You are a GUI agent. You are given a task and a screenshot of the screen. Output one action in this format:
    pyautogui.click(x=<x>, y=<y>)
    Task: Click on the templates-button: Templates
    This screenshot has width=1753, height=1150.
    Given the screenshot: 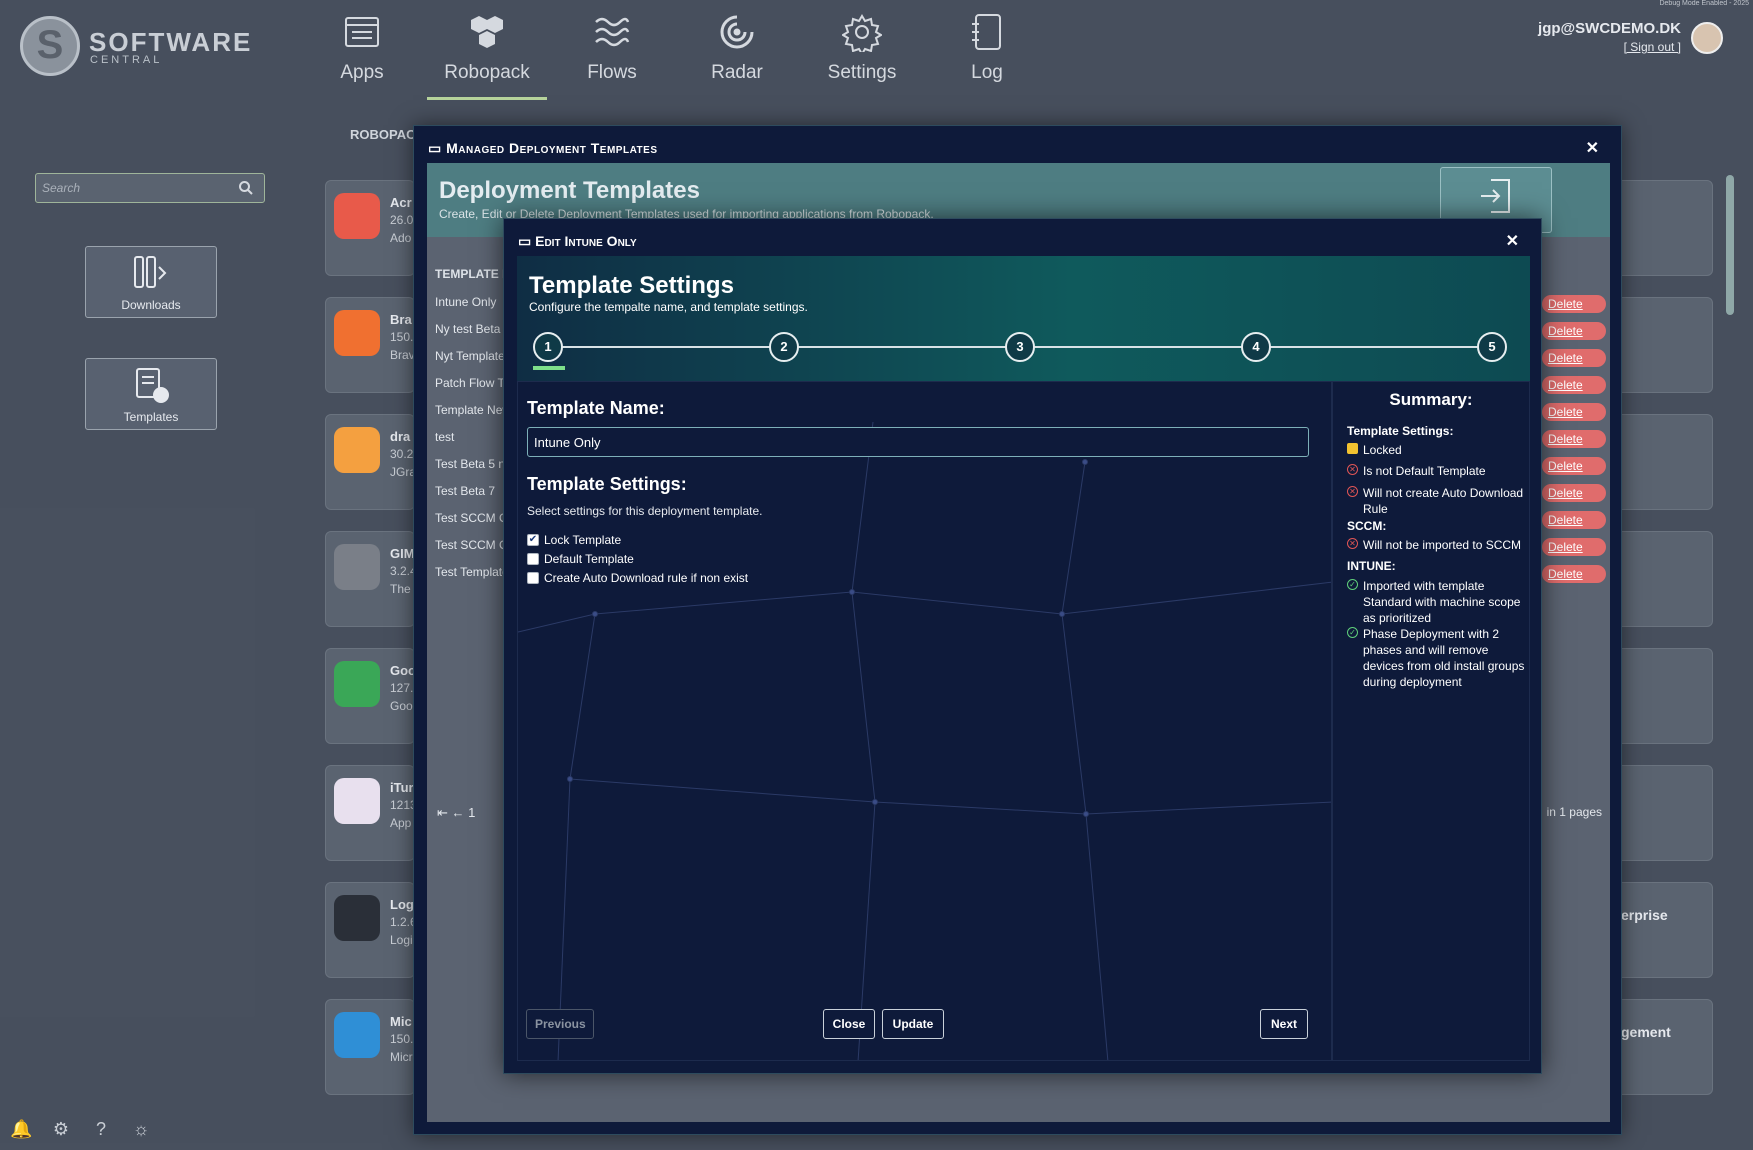 What is the action you would take?
    pyautogui.click(x=151, y=394)
    